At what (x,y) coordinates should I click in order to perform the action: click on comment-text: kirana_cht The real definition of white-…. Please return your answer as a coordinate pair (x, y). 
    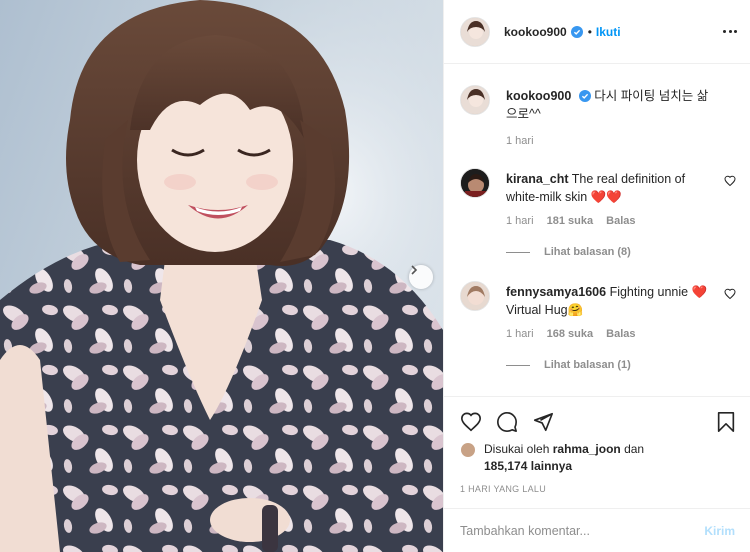
    Looking at the image, I should click on (611, 188).